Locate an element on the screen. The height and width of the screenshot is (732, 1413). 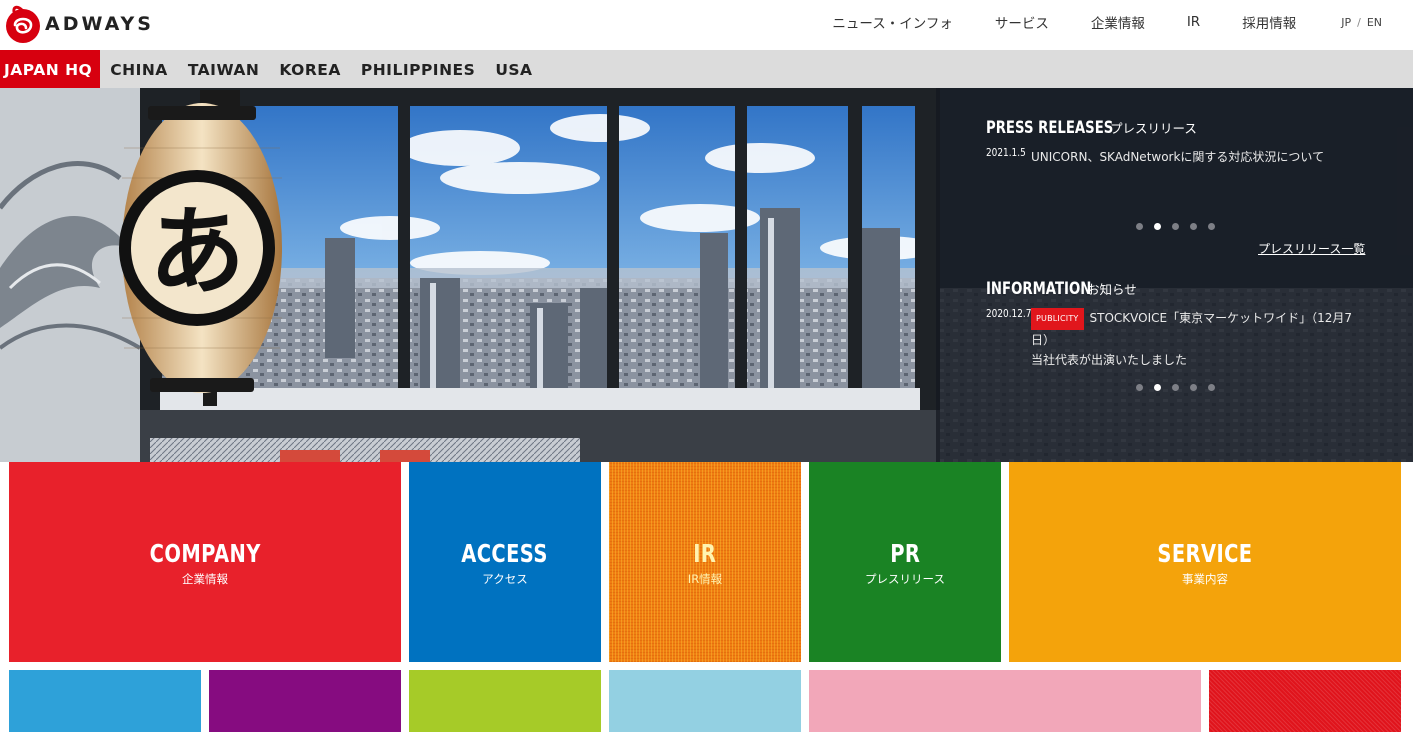
tile-access-title: ACCESS is located at coordinates (505, 553).